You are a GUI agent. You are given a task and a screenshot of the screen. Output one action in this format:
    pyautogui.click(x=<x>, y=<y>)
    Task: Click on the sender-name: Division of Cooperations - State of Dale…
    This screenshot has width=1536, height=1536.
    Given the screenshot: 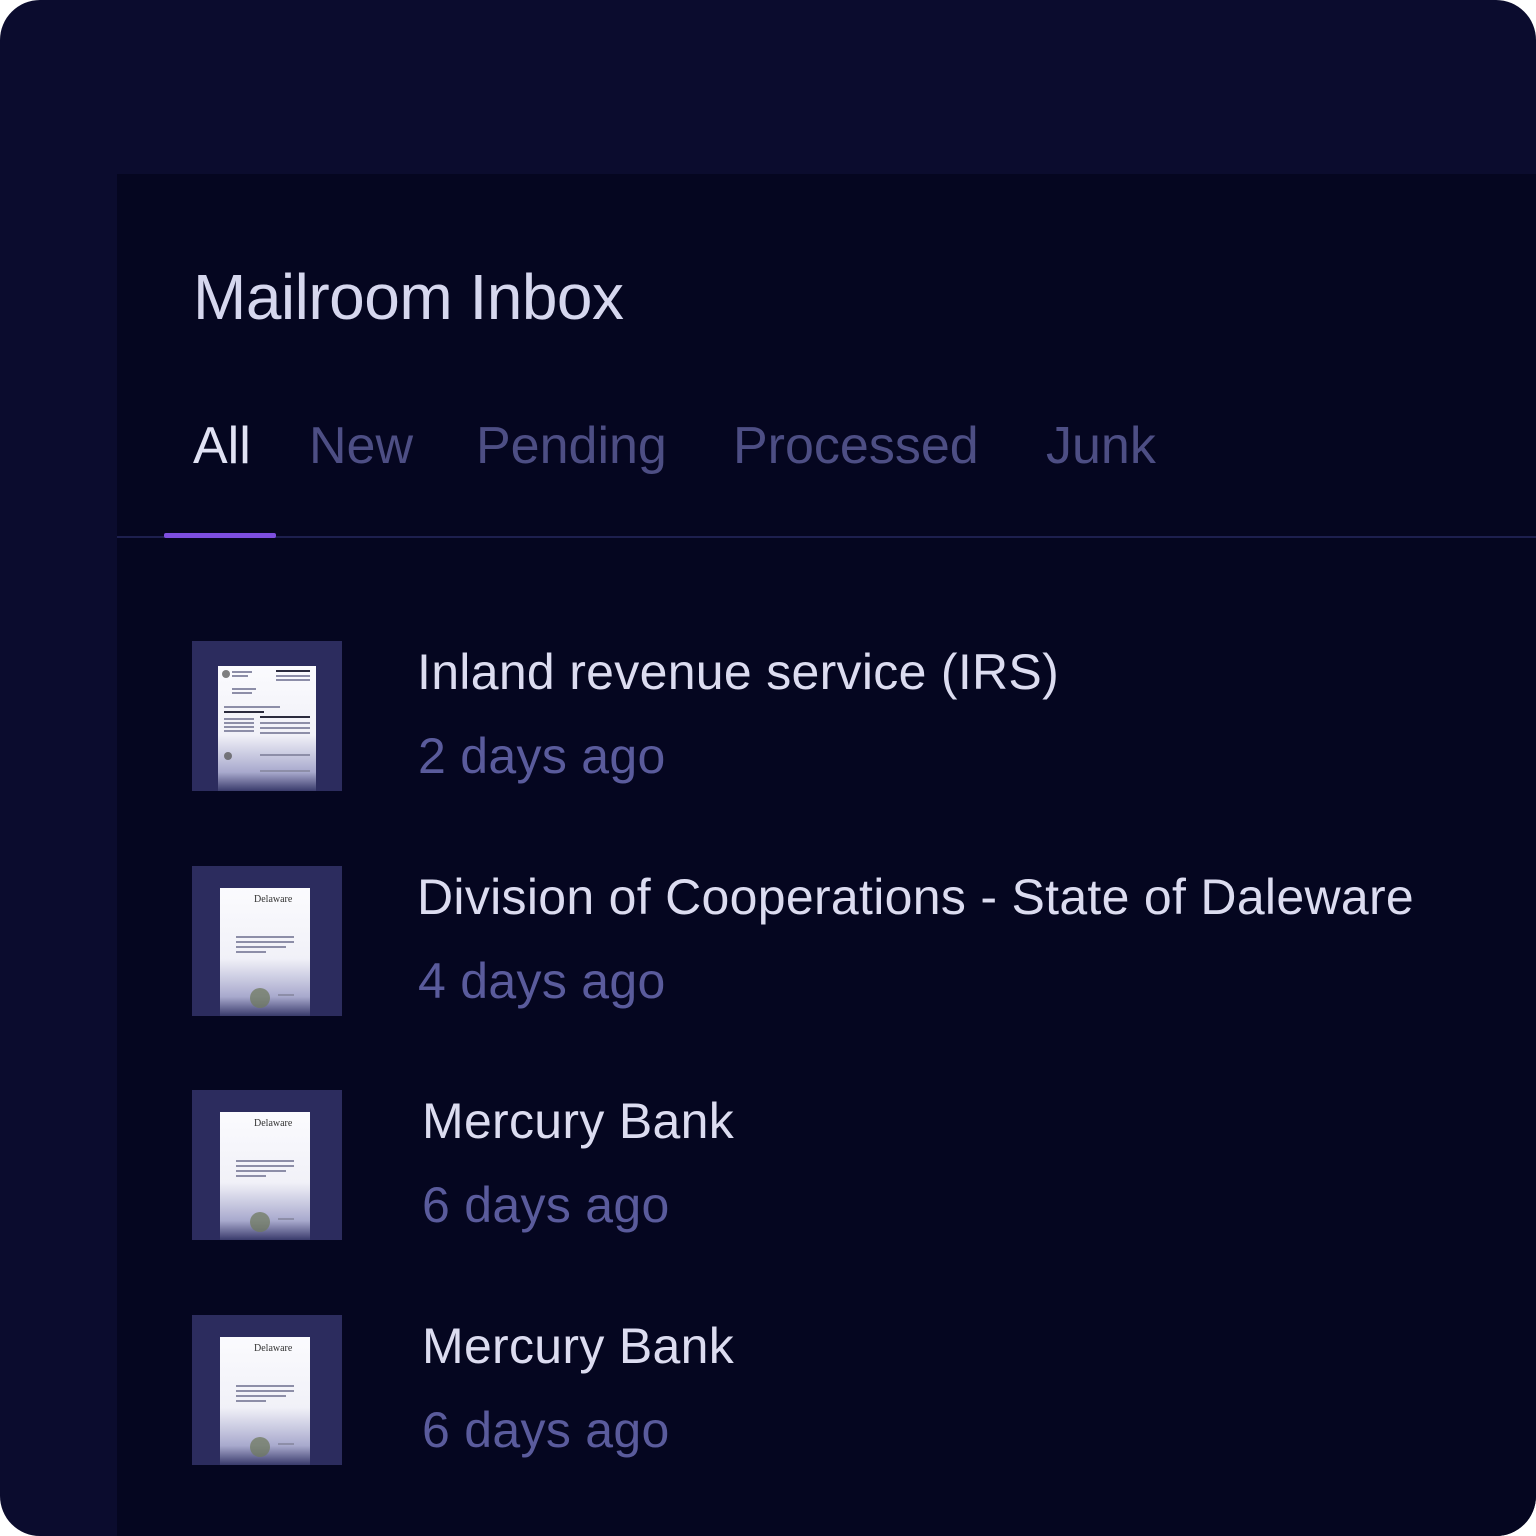 What is the action you would take?
    pyautogui.click(x=916, y=897)
    